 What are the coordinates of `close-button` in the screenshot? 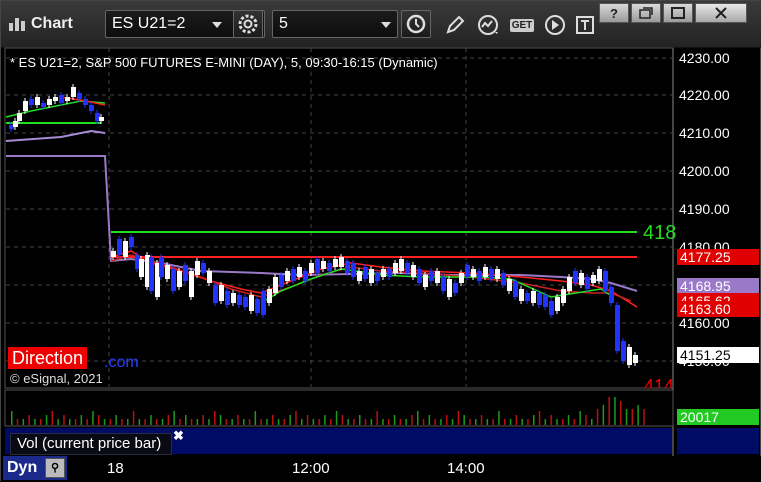 It's located at (721, 13).